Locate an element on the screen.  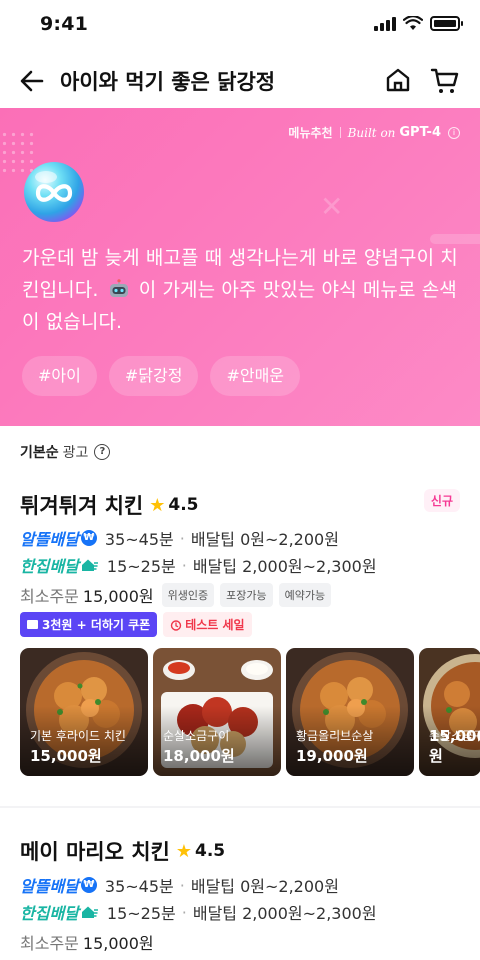
restaurant-header: 메이 마리오 치킨 ★ 4.5 is located at coordinates (122, 851).